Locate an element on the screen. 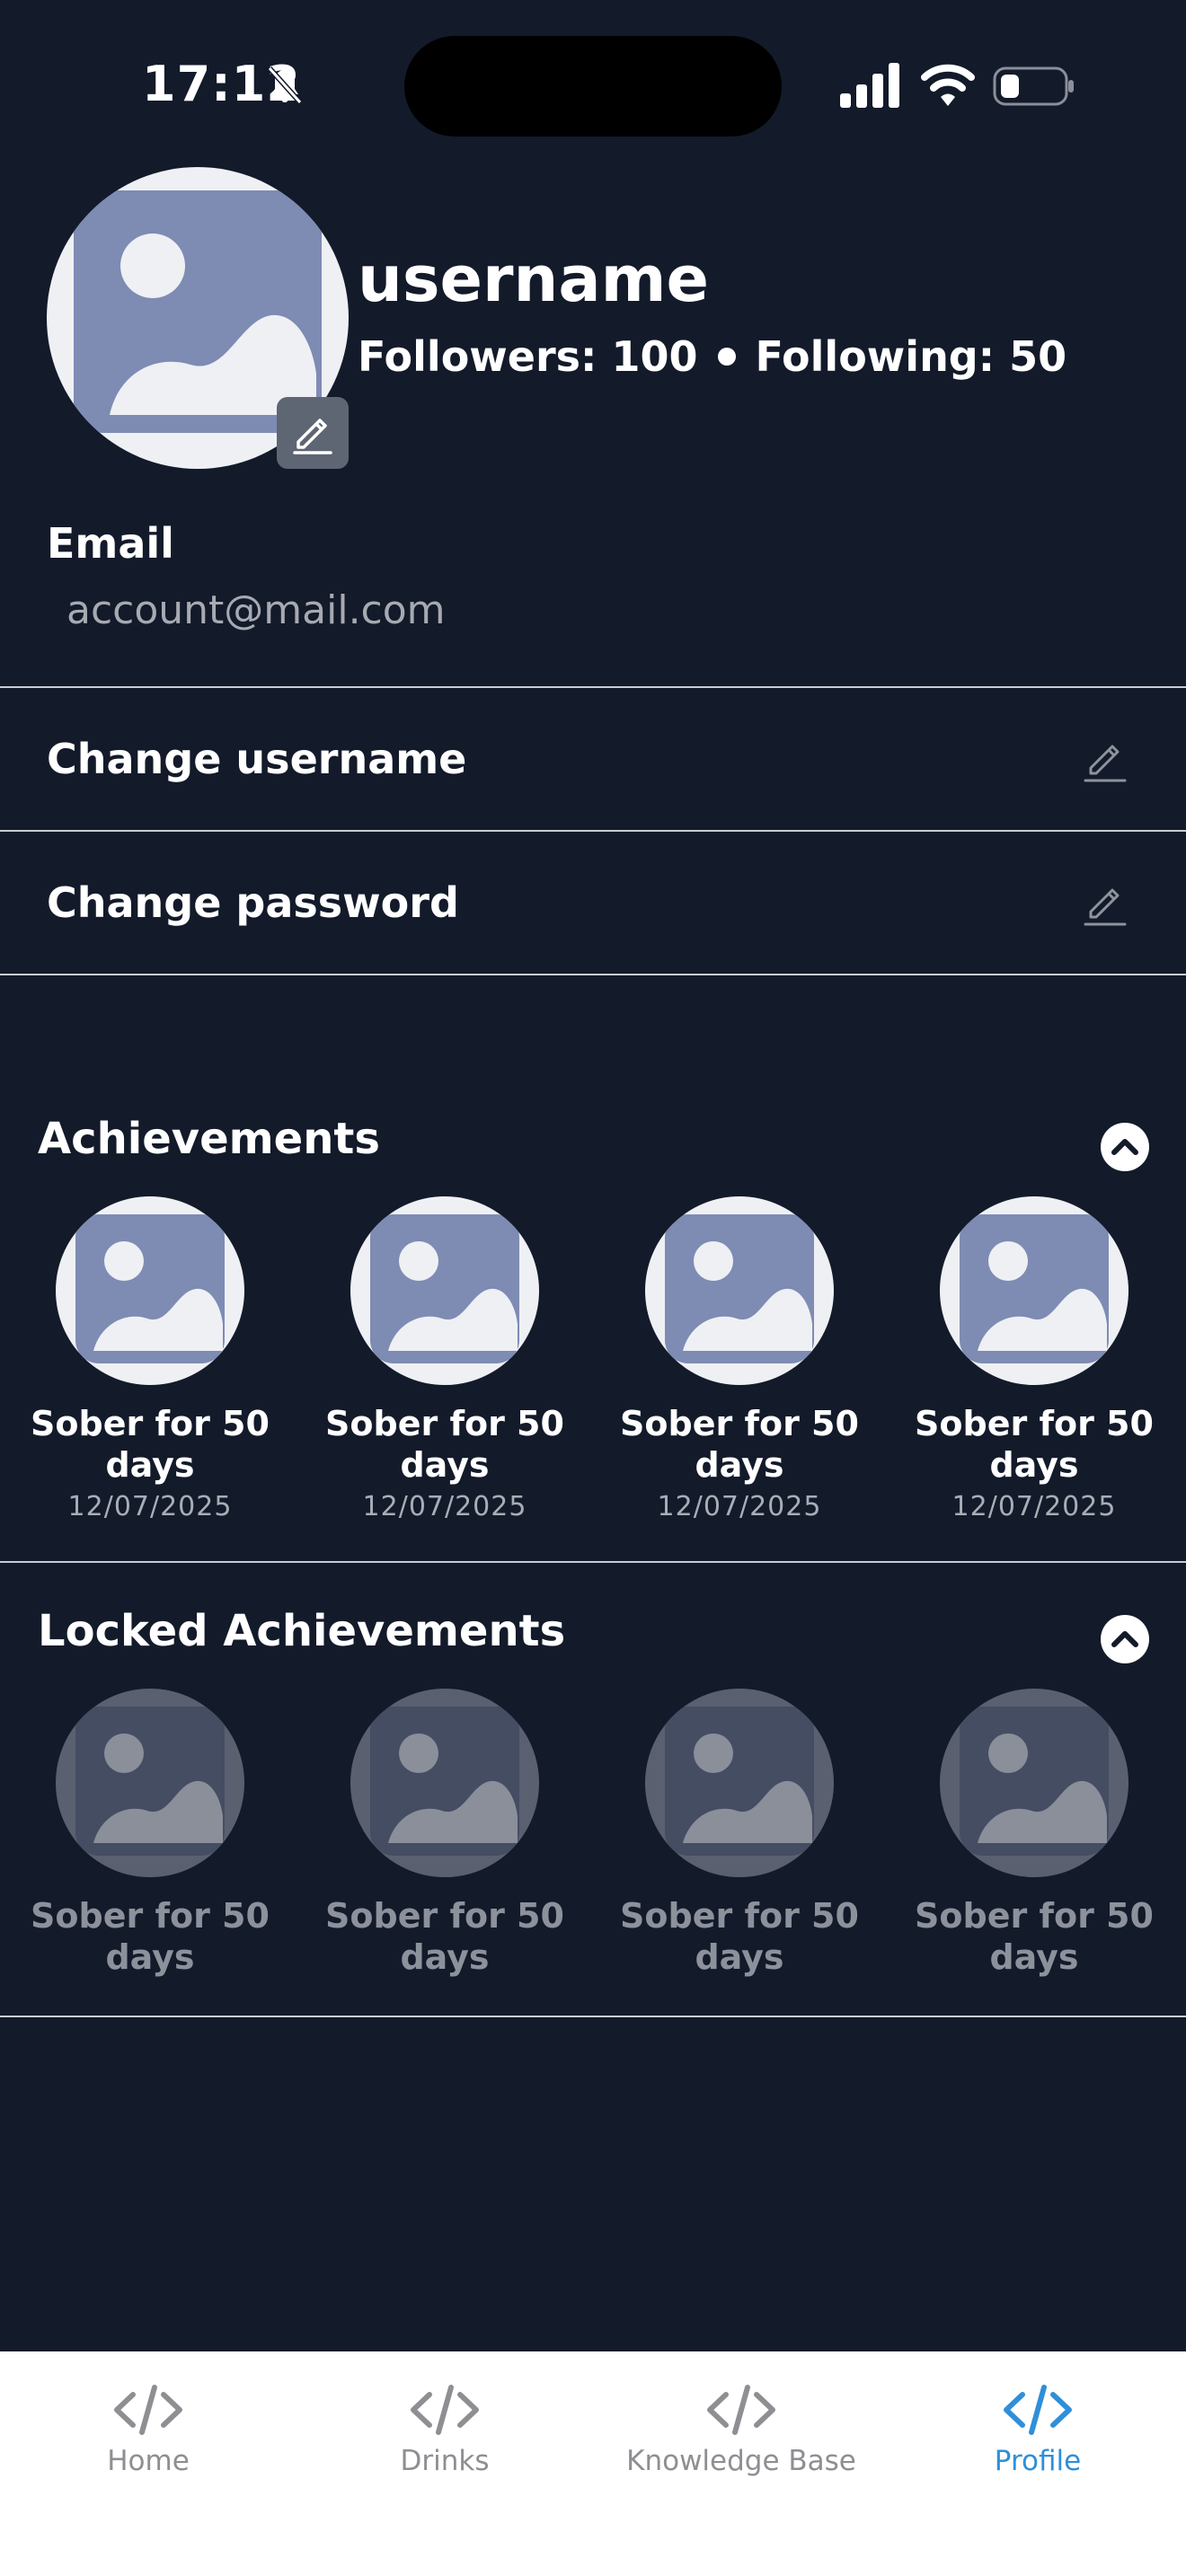 The height and width of the screenshot is (2576, 1186). tab-profile: Profile is located at coordinates (1038, 2427).